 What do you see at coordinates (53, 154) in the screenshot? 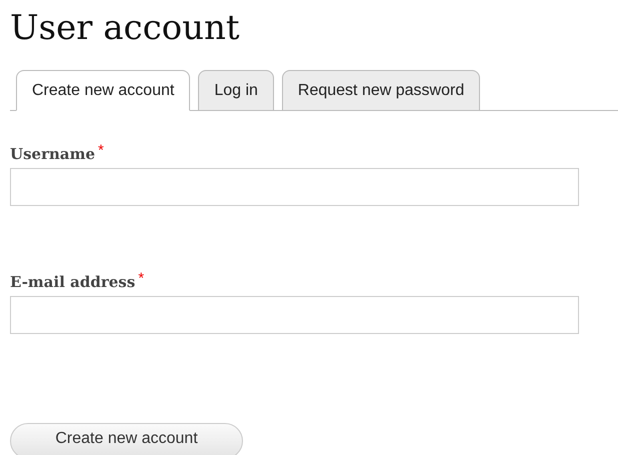
I see `field-label: Username` at bounding box center [53, 154].